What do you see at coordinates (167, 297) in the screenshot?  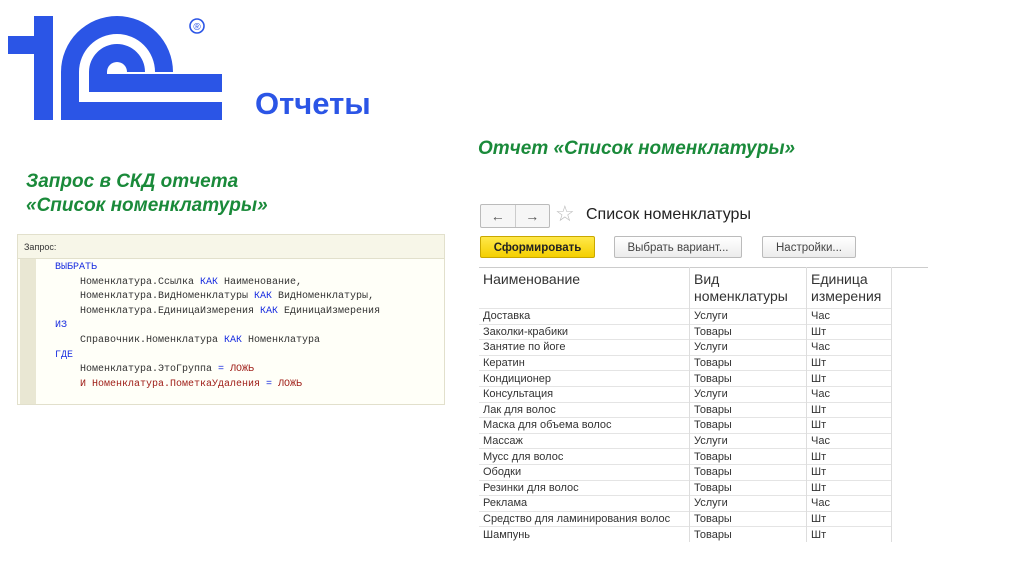 I see `code-text: Номенклатура.ВидНоменклатуры` at bounding box center [167, 297].